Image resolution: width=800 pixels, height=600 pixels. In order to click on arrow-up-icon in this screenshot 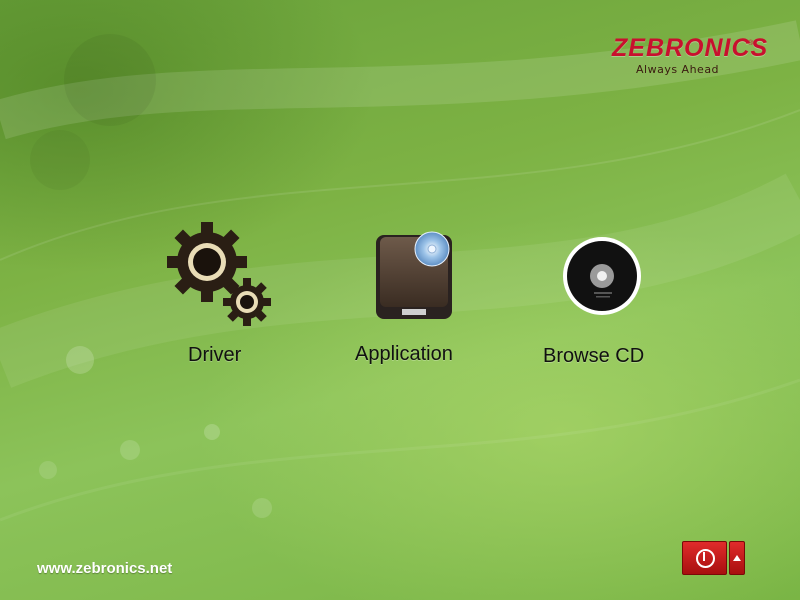, I will do `click(737, 558)`.